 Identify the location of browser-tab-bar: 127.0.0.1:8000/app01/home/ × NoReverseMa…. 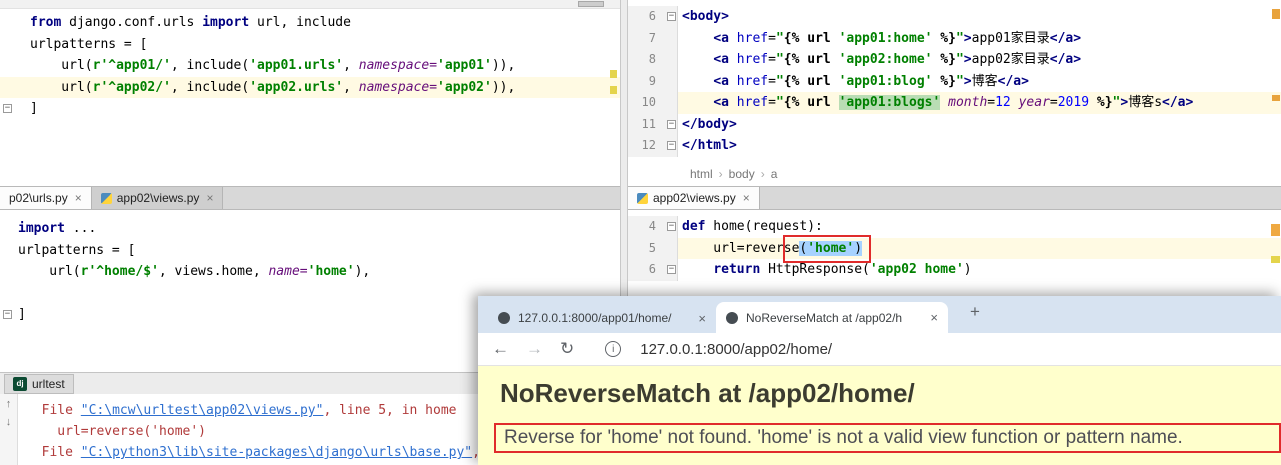
(879, 314).